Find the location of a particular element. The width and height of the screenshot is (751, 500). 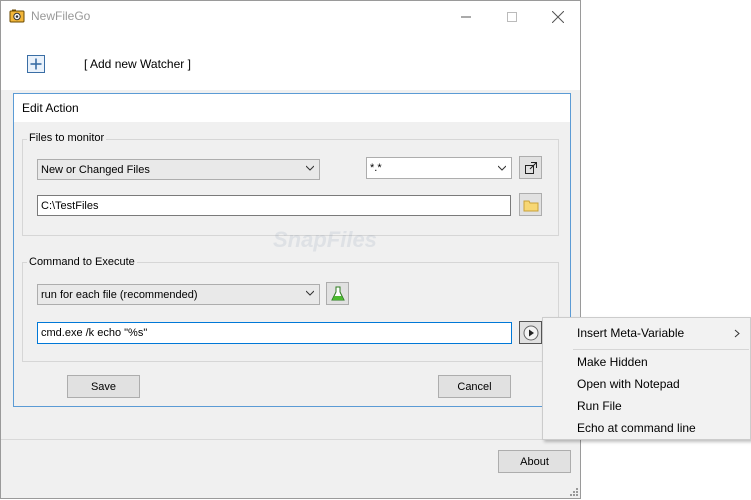

menu-item-make-hidden: Make Hidden is located at coordinates (646, 362).